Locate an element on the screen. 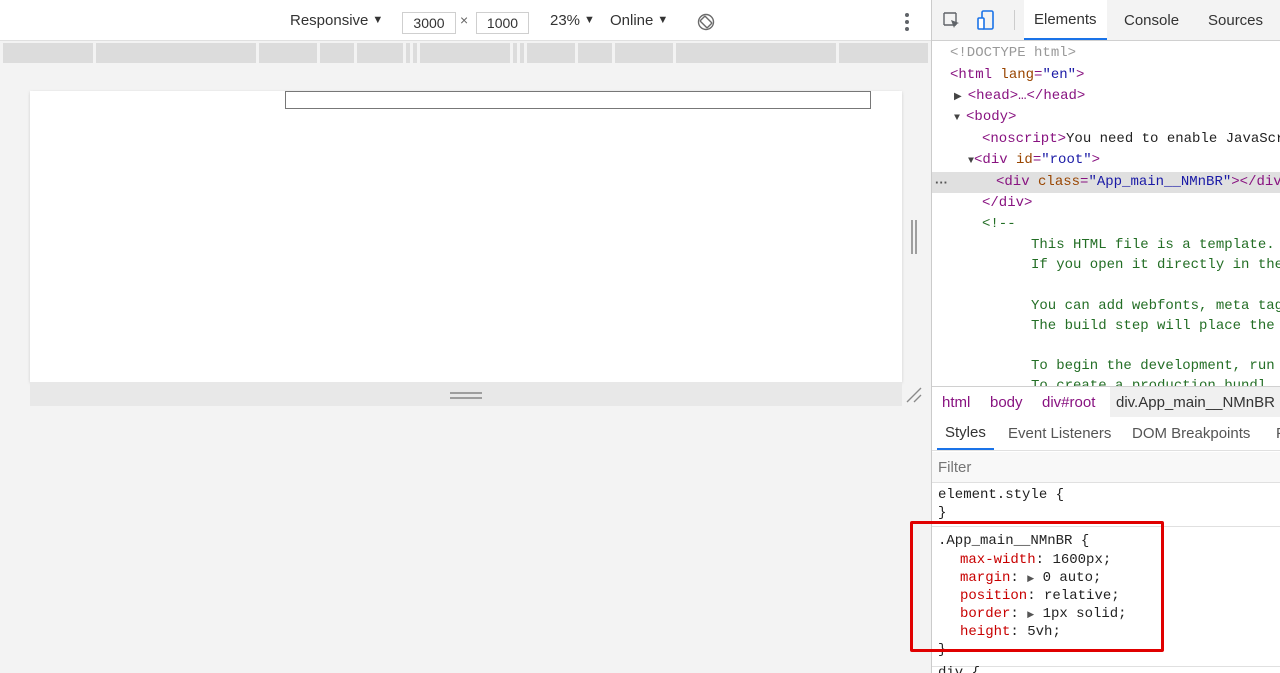 Image resolution: width=1280 pixels, height=673 pixels. network-throttle-select: Online ▼ is located at coordinates (639, 20).